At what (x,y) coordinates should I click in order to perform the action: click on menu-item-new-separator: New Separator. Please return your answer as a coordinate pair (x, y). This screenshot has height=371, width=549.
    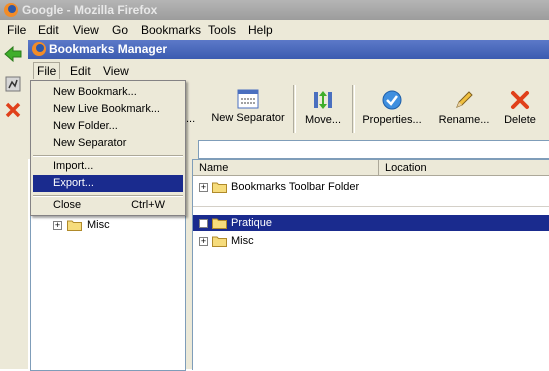
    Looking at the image, I should click on (108, 143).